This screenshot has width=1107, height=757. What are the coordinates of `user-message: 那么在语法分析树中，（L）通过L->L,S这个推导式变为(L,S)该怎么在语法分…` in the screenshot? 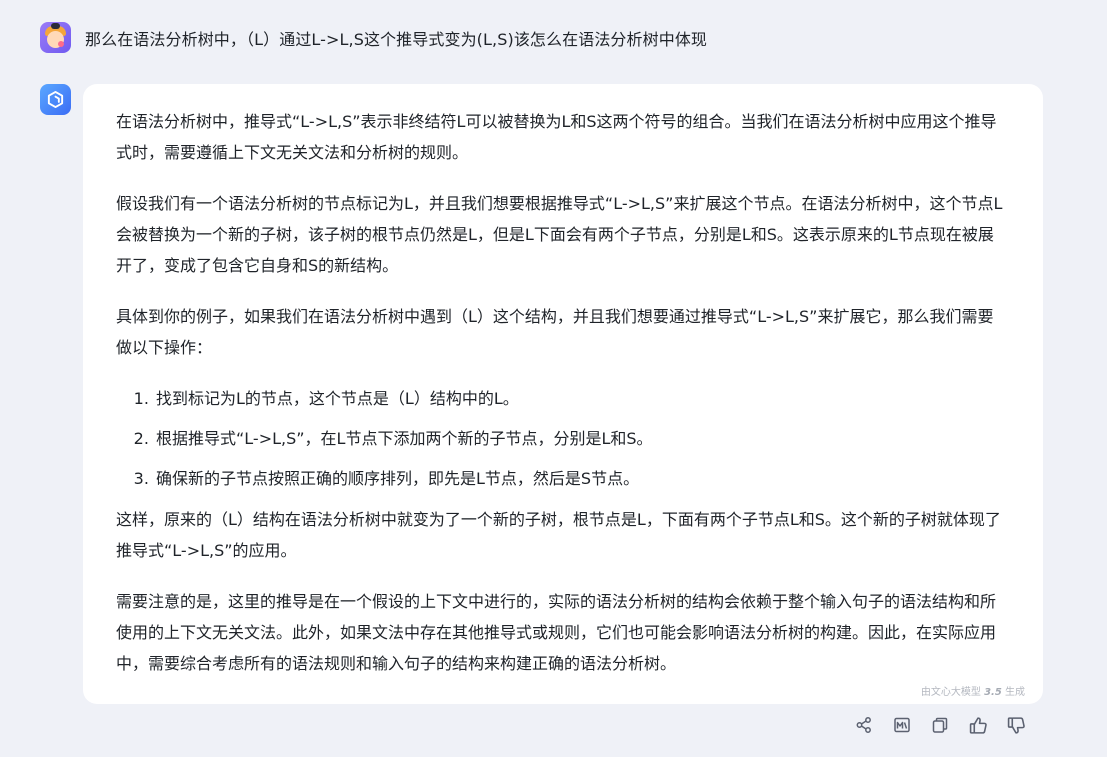 It's located at (373, 37).